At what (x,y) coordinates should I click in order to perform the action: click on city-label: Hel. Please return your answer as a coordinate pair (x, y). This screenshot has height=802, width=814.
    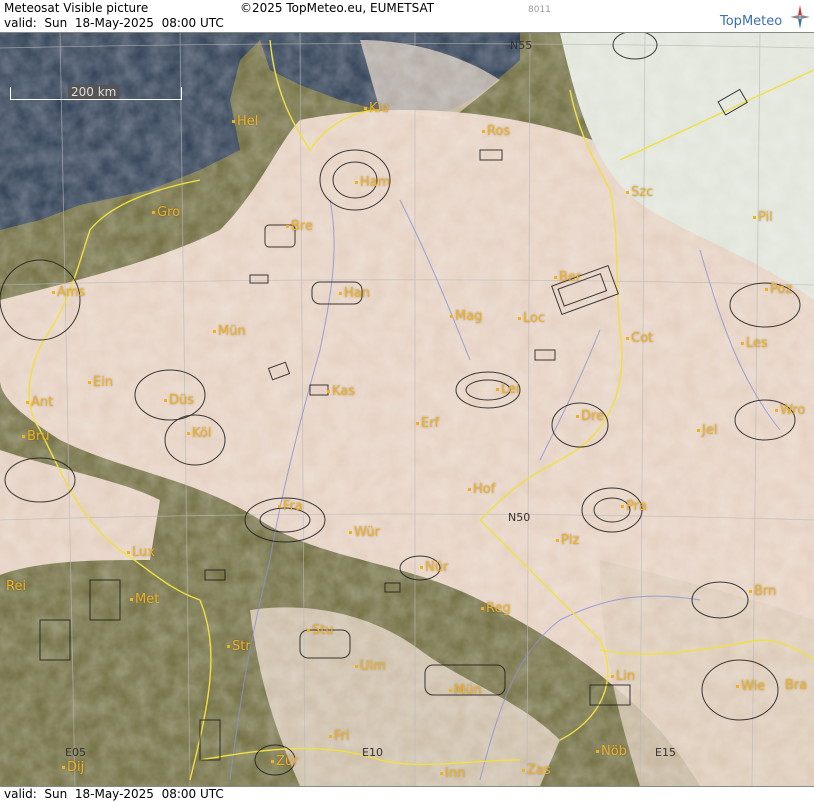
    Looking at the image, I should click on (245, 121).